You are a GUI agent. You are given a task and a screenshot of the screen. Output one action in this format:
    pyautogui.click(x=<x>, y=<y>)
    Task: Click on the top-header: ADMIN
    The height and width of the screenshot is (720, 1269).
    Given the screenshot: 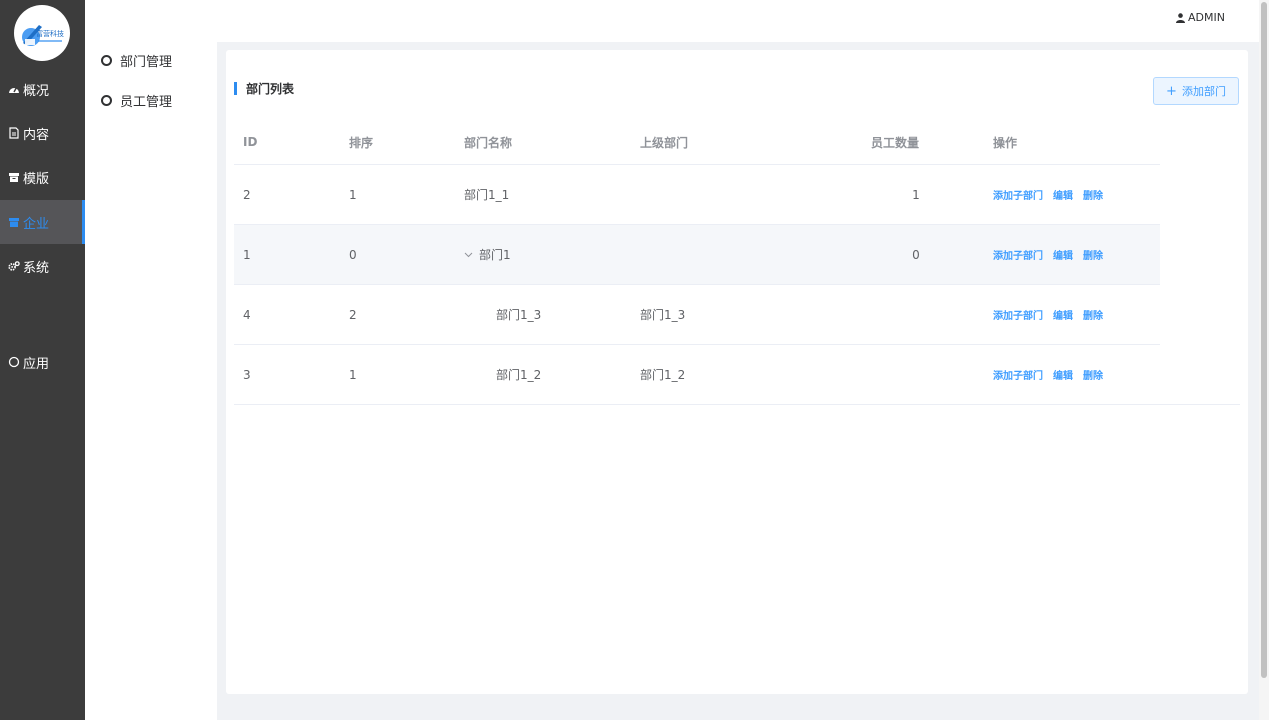 What is the action you would take?
    pyautogui.click(x=672, y=21)
    